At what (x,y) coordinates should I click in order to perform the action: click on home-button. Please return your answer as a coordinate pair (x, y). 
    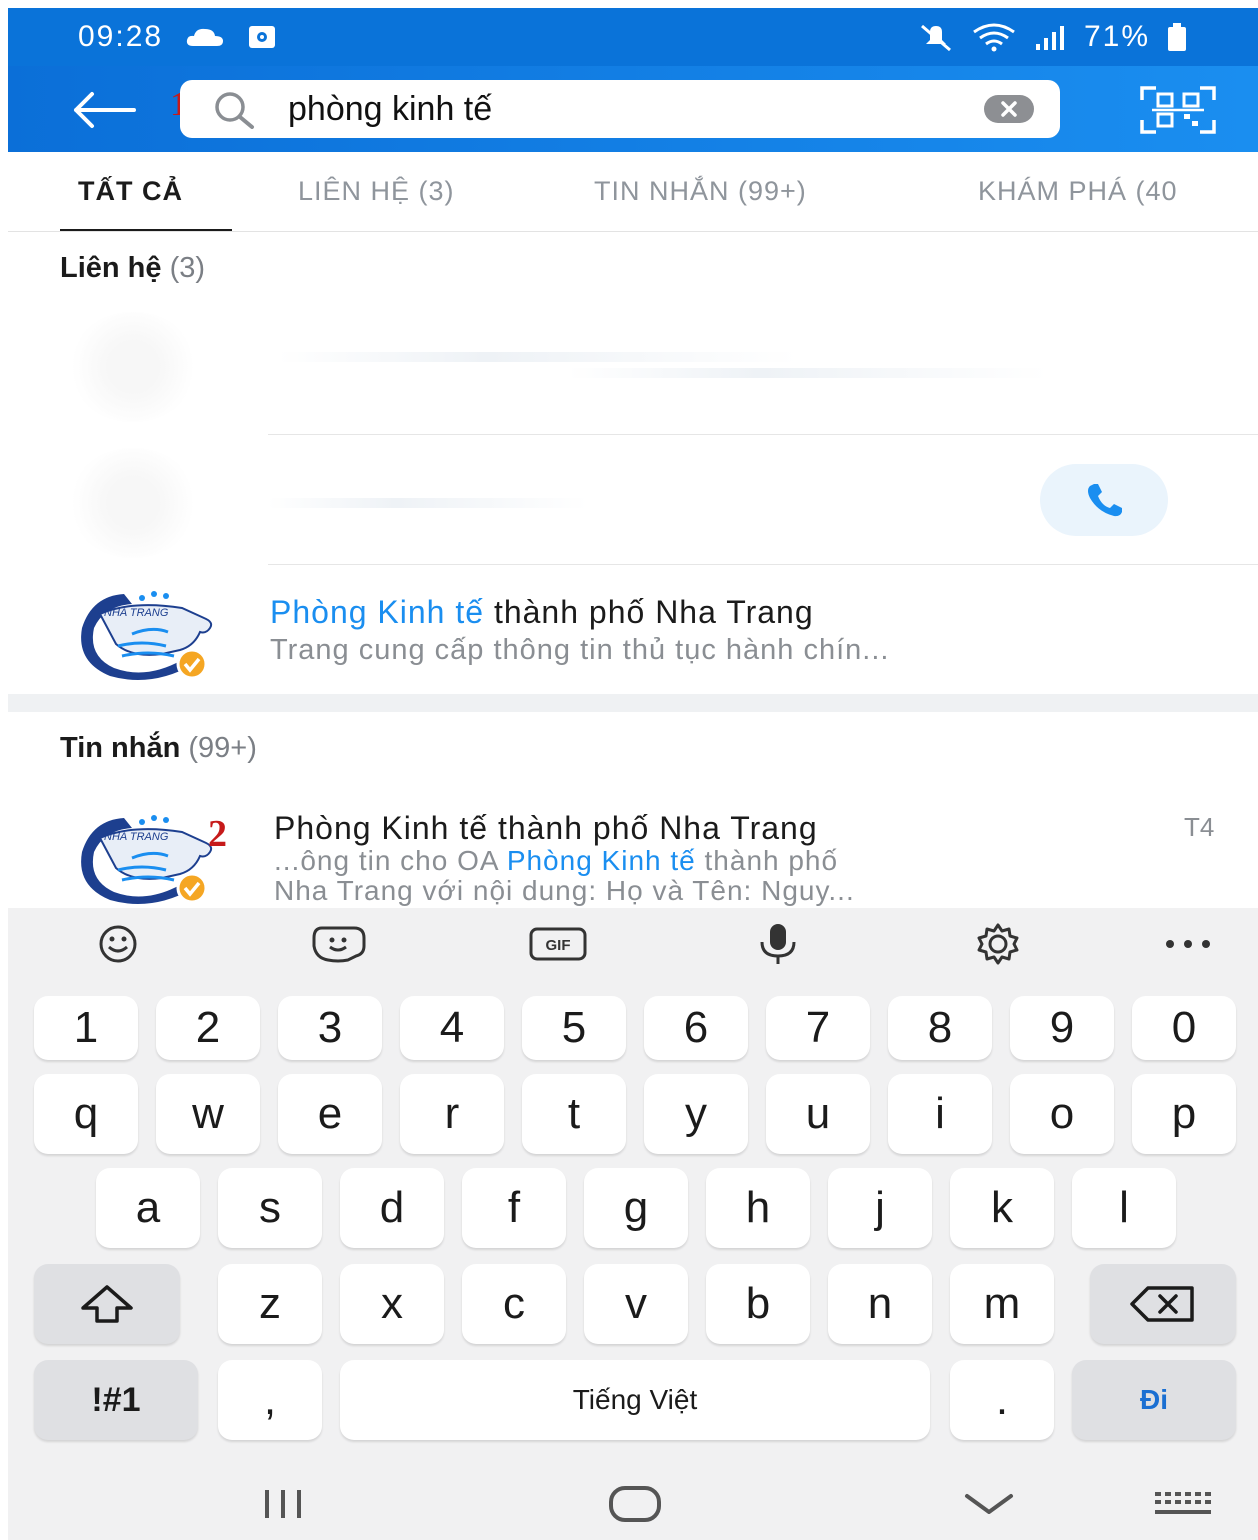
    Looking at the image, I should click on (635, 1504).